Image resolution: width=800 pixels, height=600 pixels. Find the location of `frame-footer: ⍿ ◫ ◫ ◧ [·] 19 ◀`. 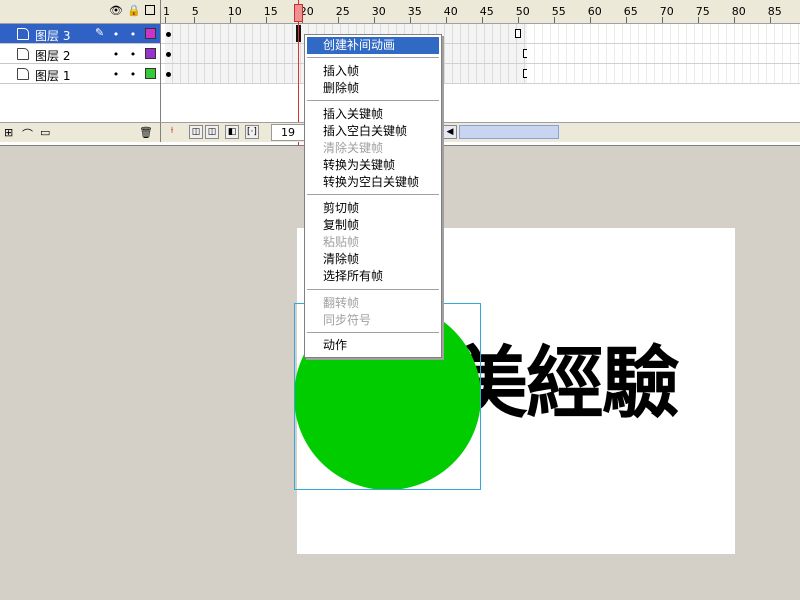

frame-footer: ⍿ ◫ ◫ ◧ [·] 19 ◀ is located at coordinates (480, 132).